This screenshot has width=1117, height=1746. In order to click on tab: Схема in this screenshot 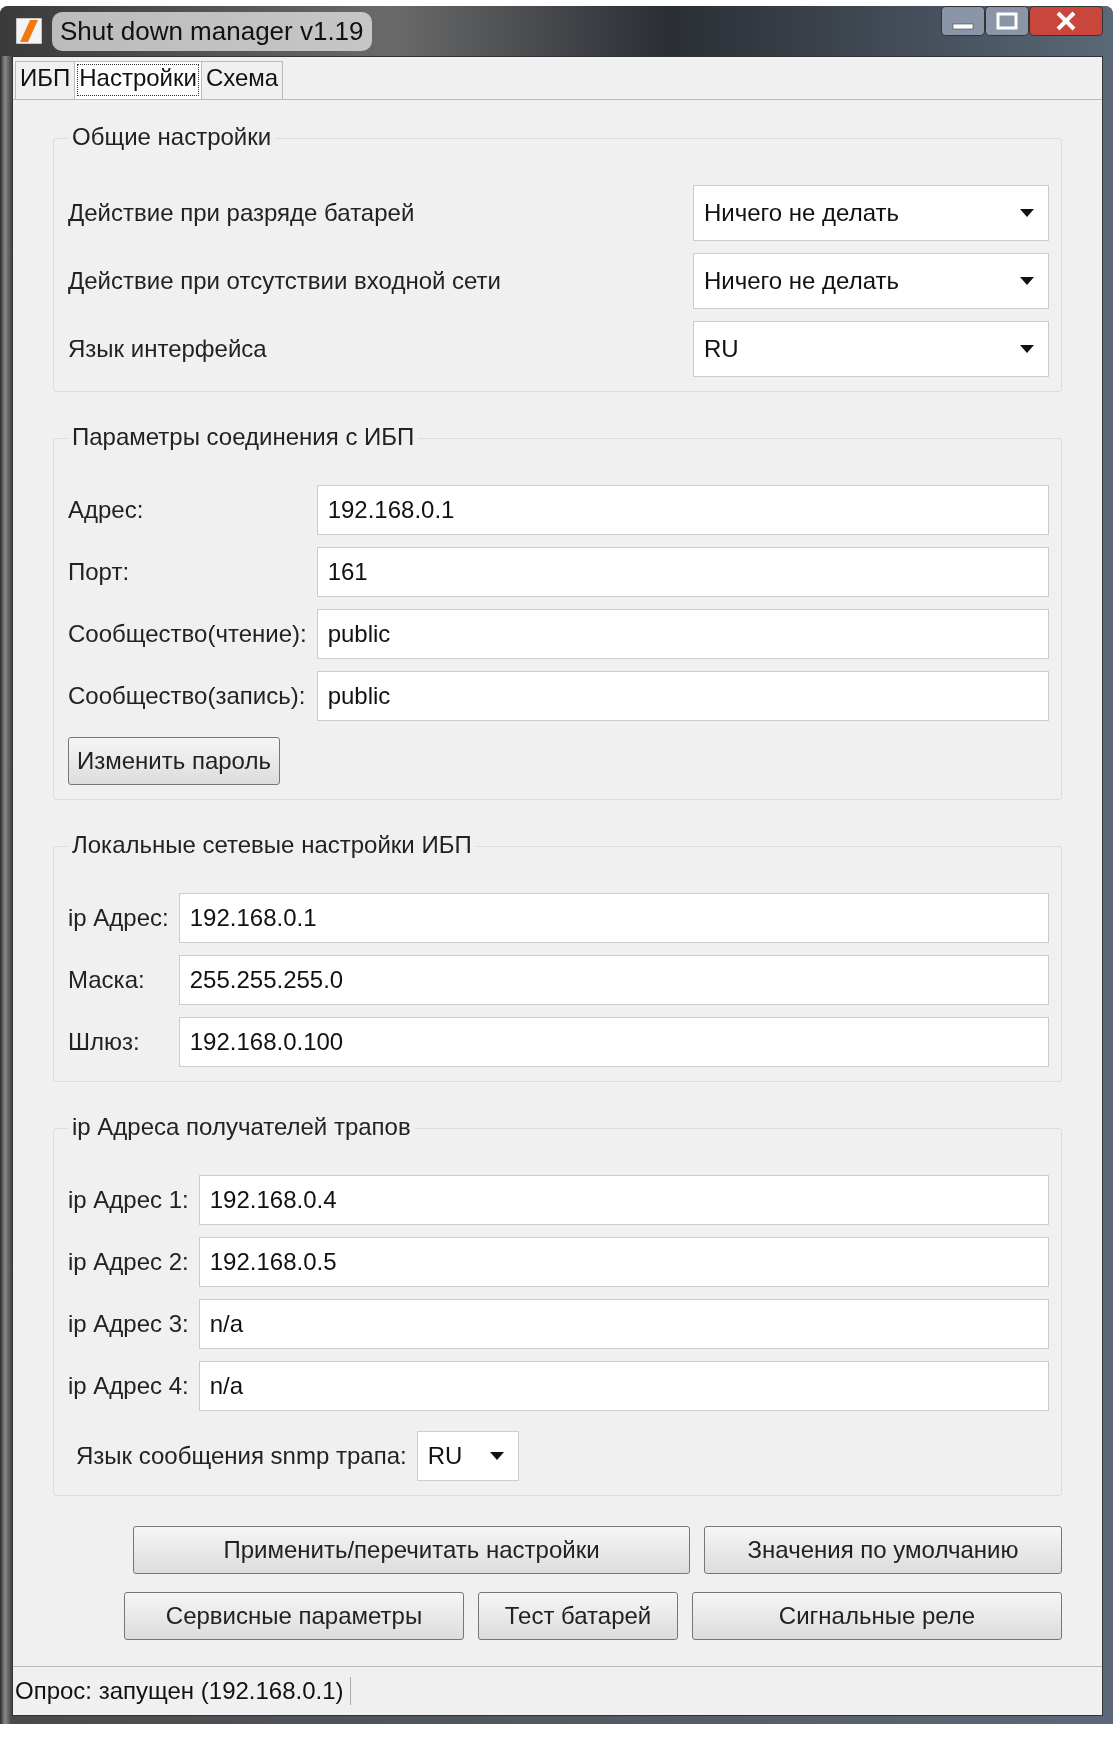, I will do `click(242, 80)`.